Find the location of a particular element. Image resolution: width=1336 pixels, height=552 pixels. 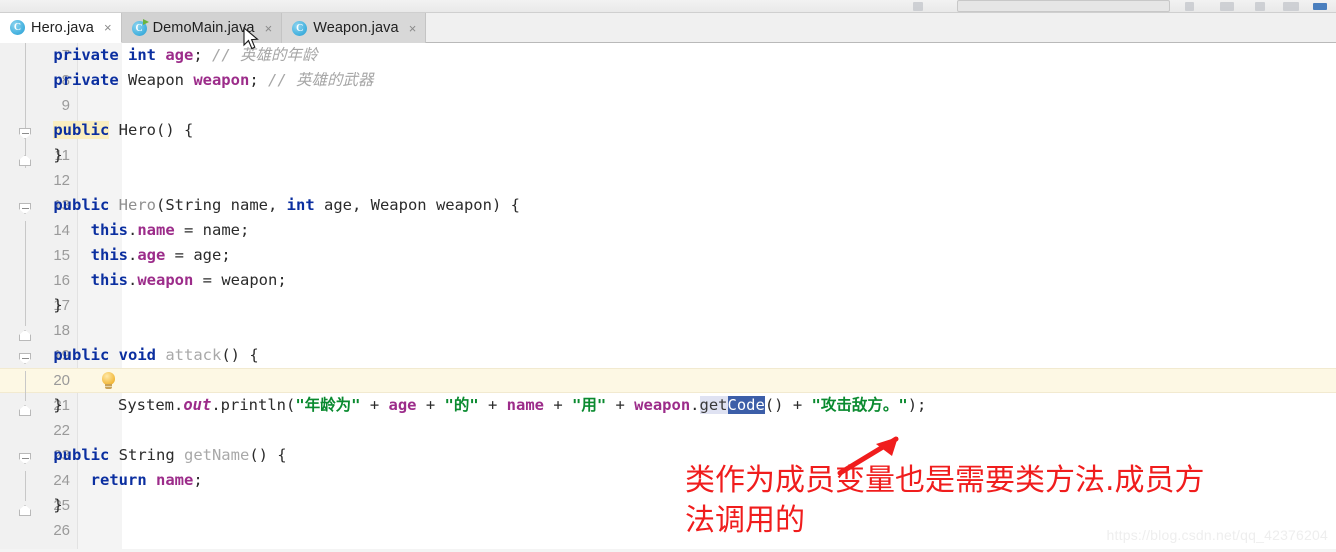

toolbar-icon-project is located at coordinates (1320, 6).